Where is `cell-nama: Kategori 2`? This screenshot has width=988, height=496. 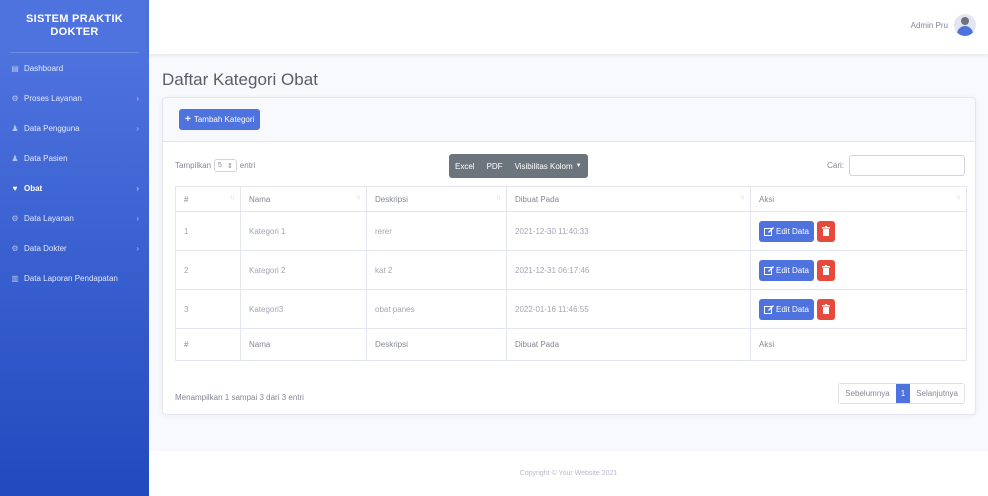
cell-nama: Kategori 2 is located at coordinates (303, 270).